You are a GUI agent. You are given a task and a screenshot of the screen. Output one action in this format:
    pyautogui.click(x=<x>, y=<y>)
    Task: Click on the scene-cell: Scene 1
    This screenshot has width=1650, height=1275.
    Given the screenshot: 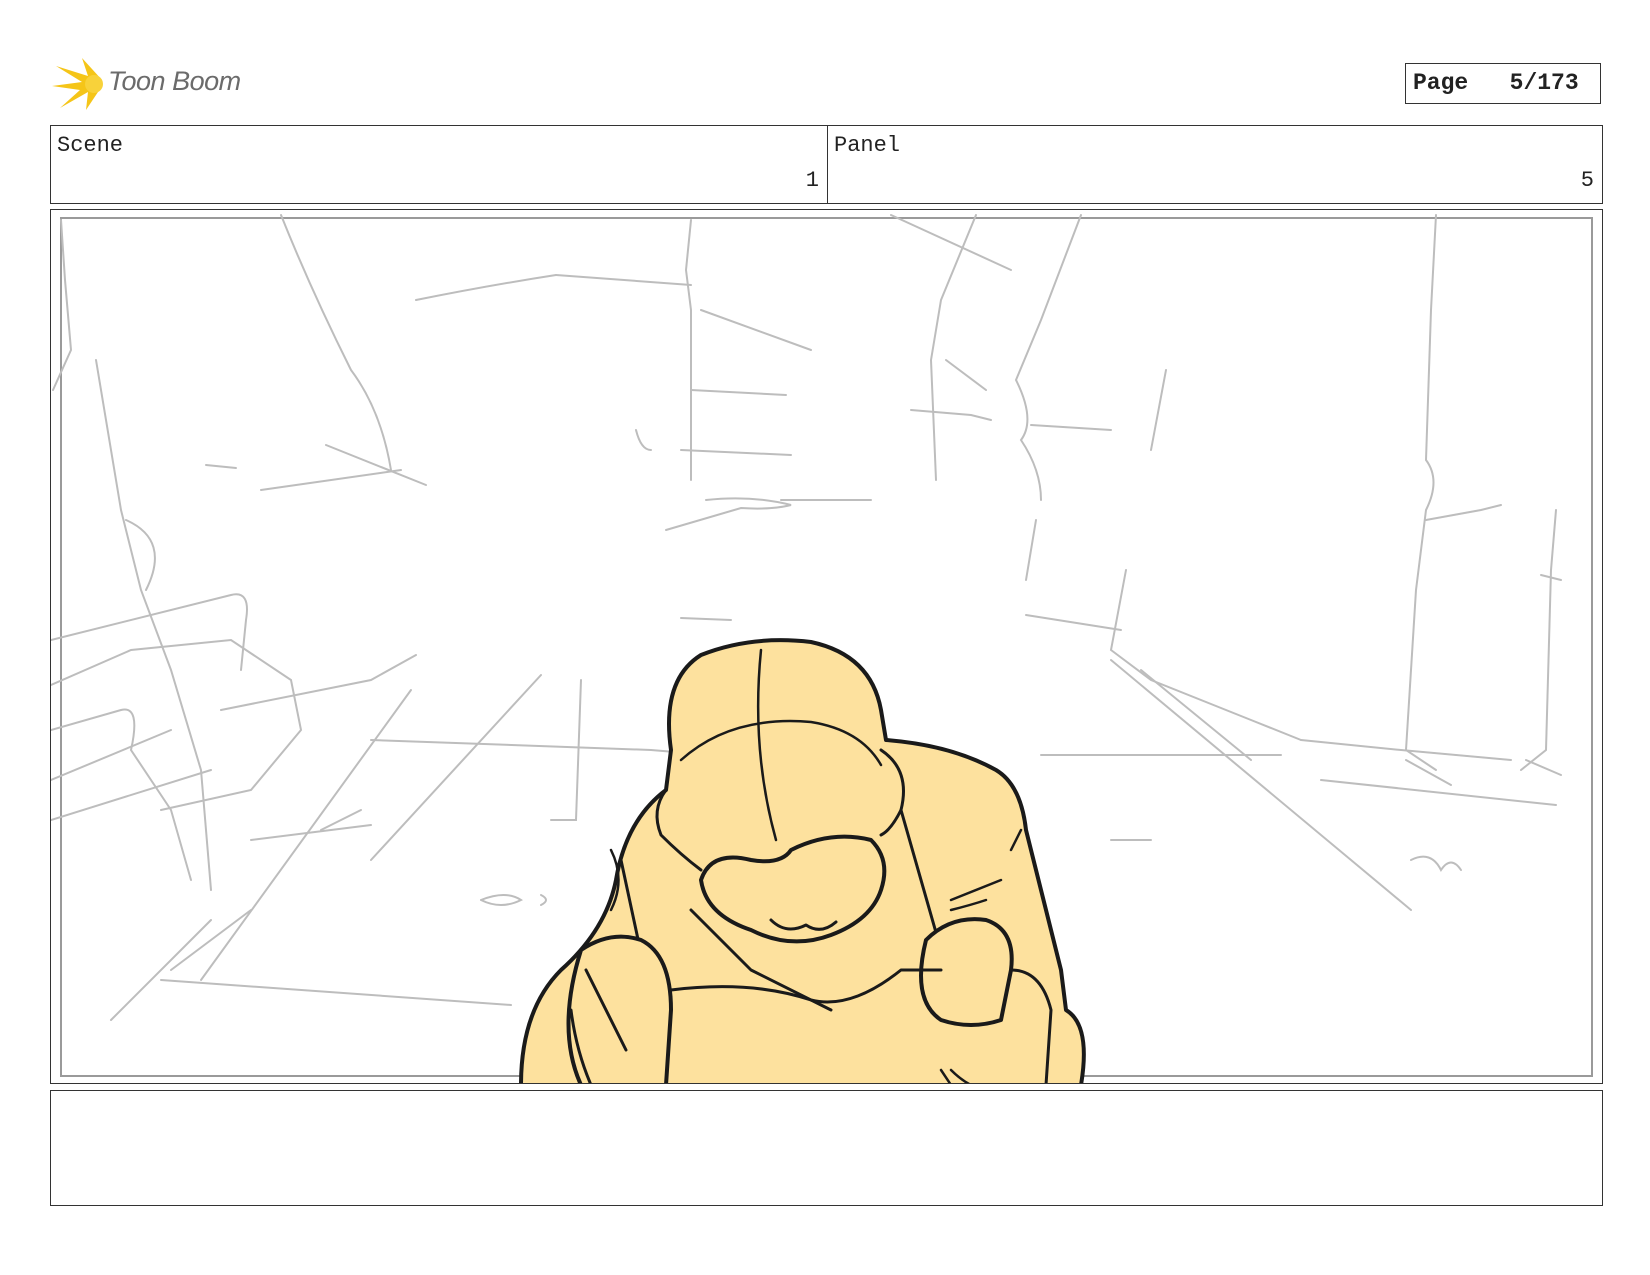 What is the action you would take?
    pyautogui.click(x=439, y=164)
    